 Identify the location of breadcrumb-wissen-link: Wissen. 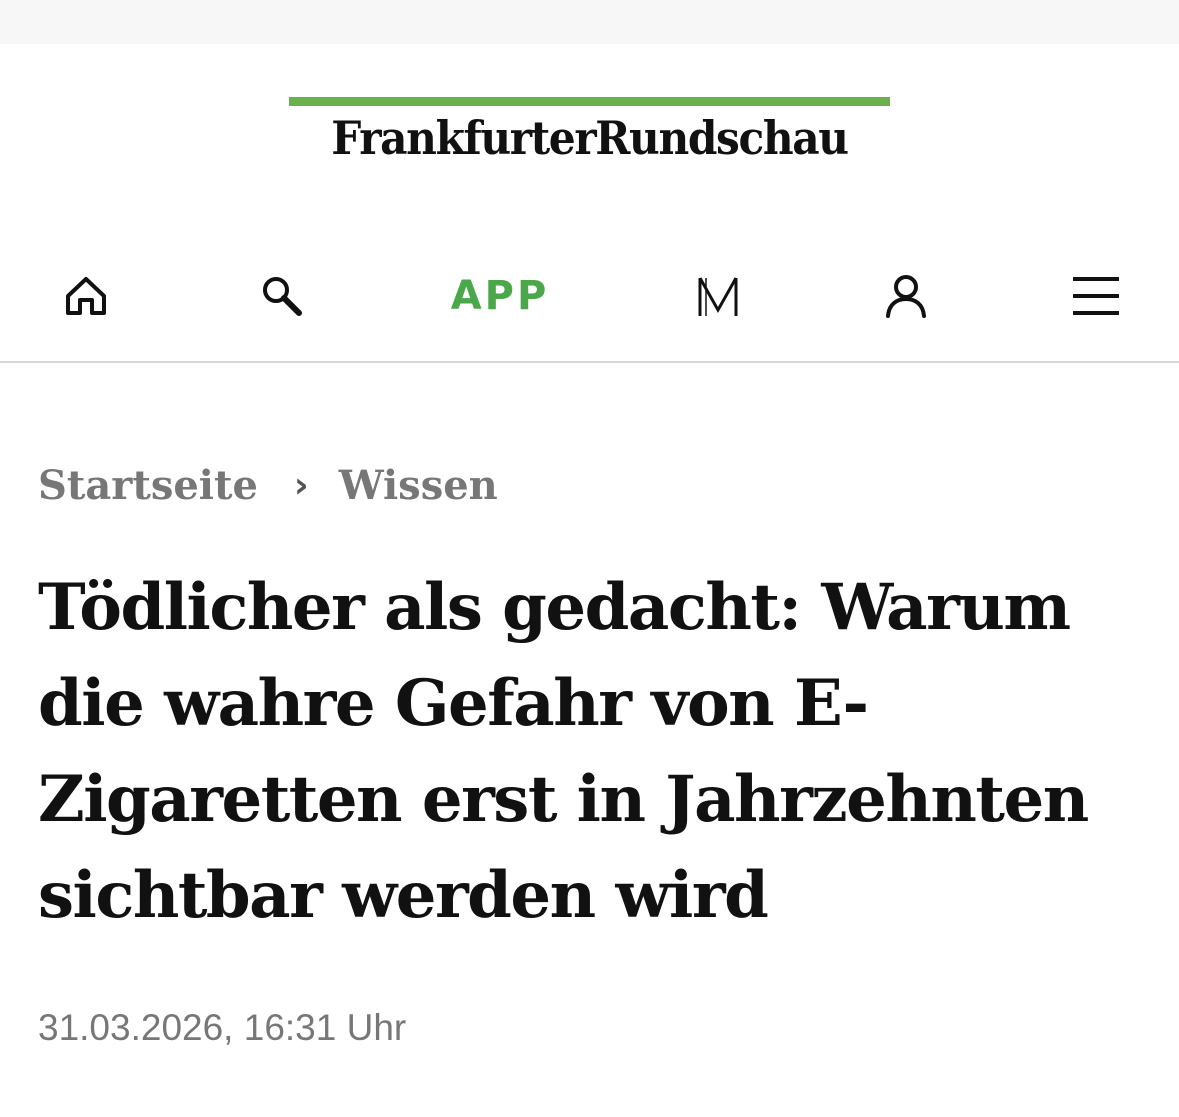
(418, 485).